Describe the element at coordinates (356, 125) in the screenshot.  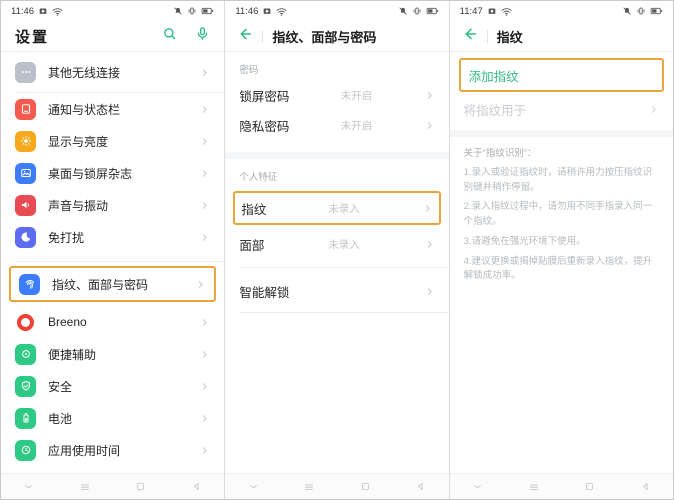
I see `row-value: 未开启` at that location.